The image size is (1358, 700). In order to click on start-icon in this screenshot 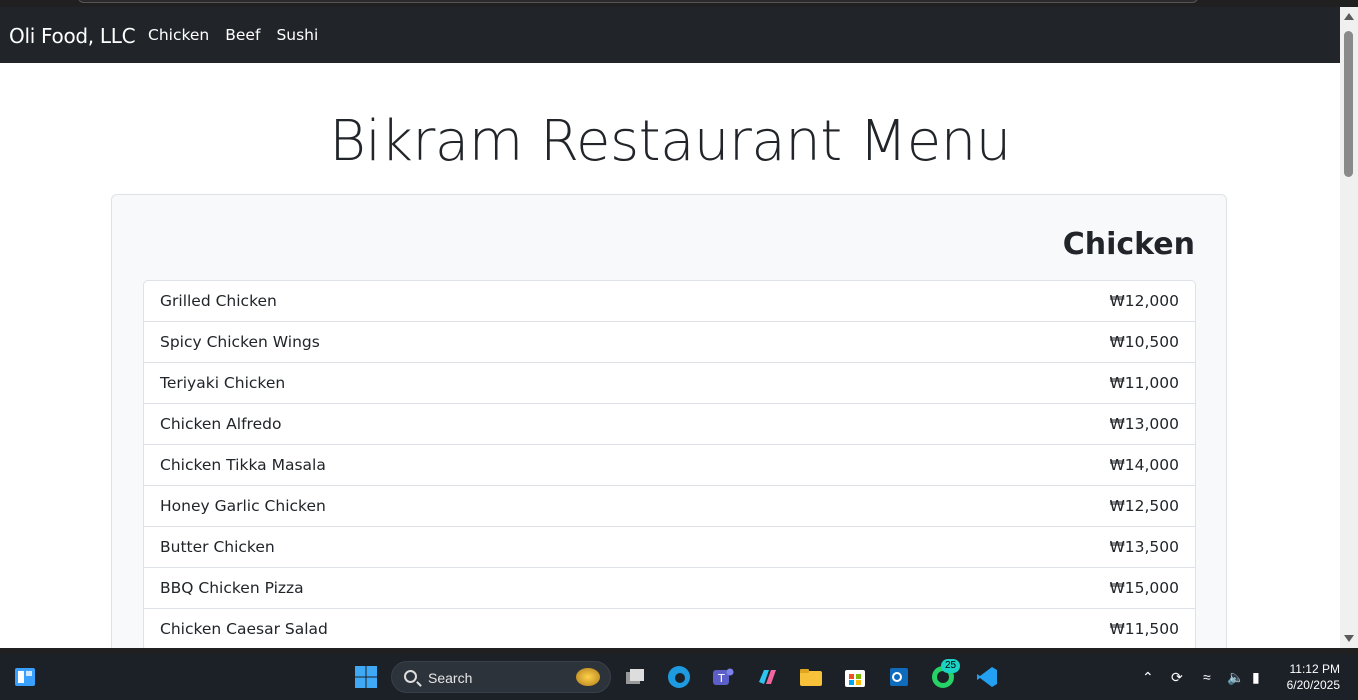, I will do `click(366, 677)`.